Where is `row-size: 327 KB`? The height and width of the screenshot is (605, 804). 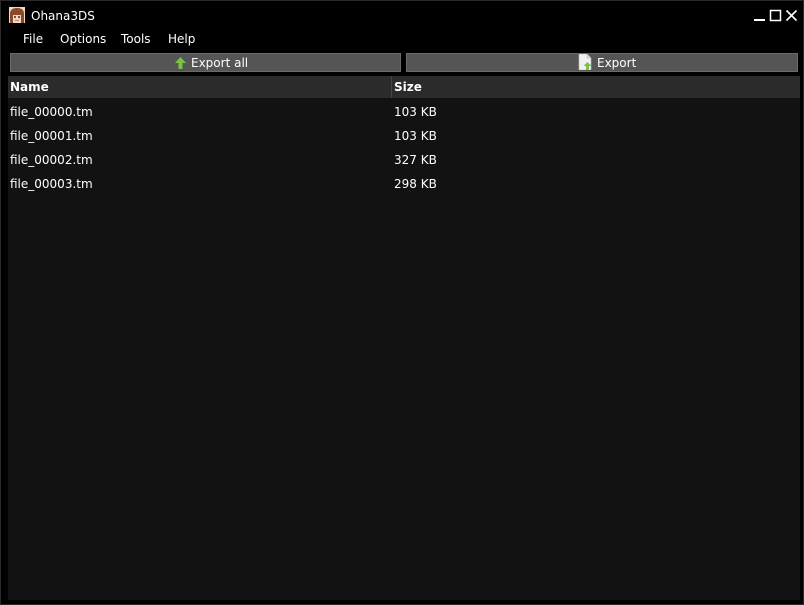
row-size: 327 KB is located at coordinates (415, 160).